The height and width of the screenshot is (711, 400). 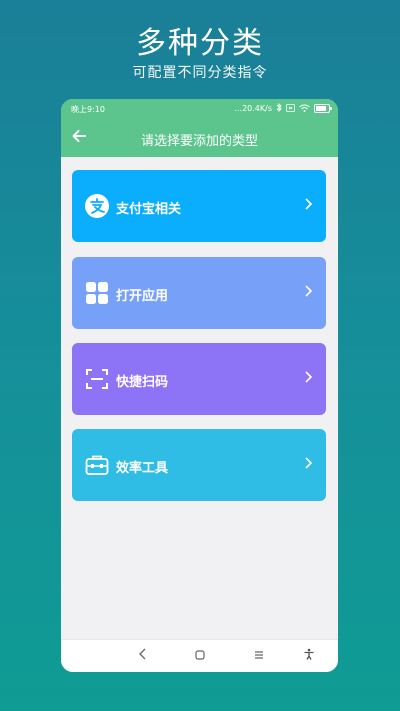 What do you see at coordinates (259, 656) in the screenshot?
I see `menu-nav-icon` at bounding box center [259, 656].